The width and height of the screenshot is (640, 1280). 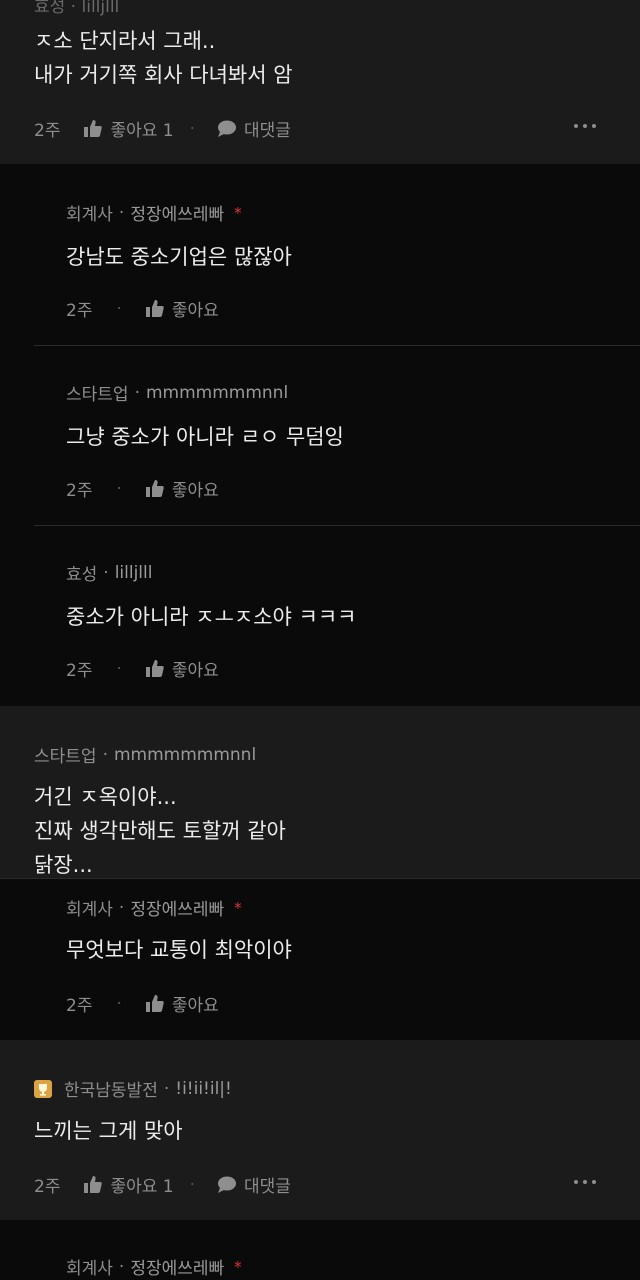 What do you see at coordinates (163, 75) in the screenshot?
I see `comment-line: 내가 거기쪽 회사 다녀봐서 암` at bounding box center [163, 75].